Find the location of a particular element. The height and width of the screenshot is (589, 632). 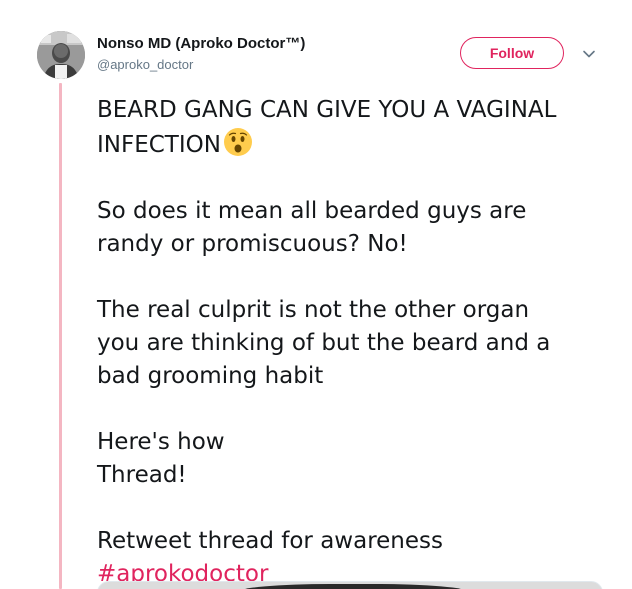

media-image-content is located at coordinates (353, 586).